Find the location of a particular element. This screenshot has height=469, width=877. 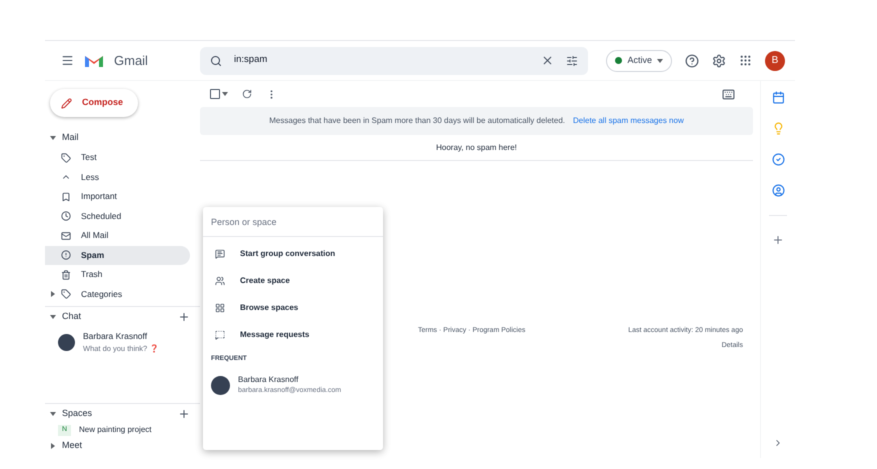

delete-spam-link: Delete all spam messages now is located at coordinates (628, 121).